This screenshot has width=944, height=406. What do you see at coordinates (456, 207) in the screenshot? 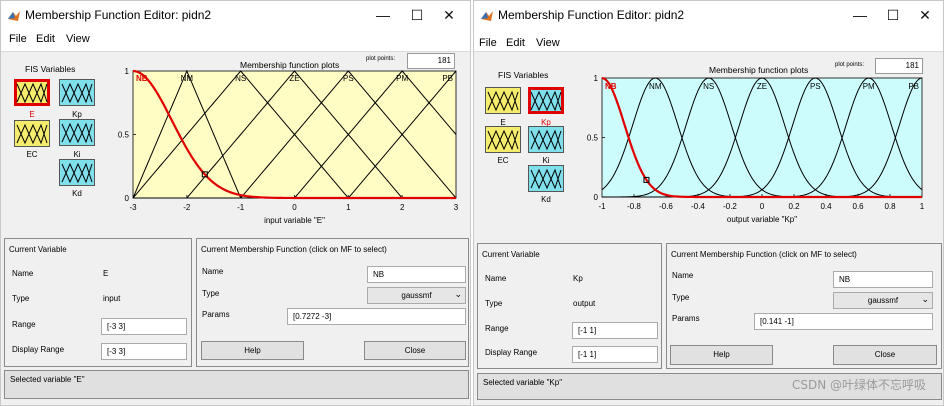
I see `x-tick-label: 3` at bounding box center [456, 207].